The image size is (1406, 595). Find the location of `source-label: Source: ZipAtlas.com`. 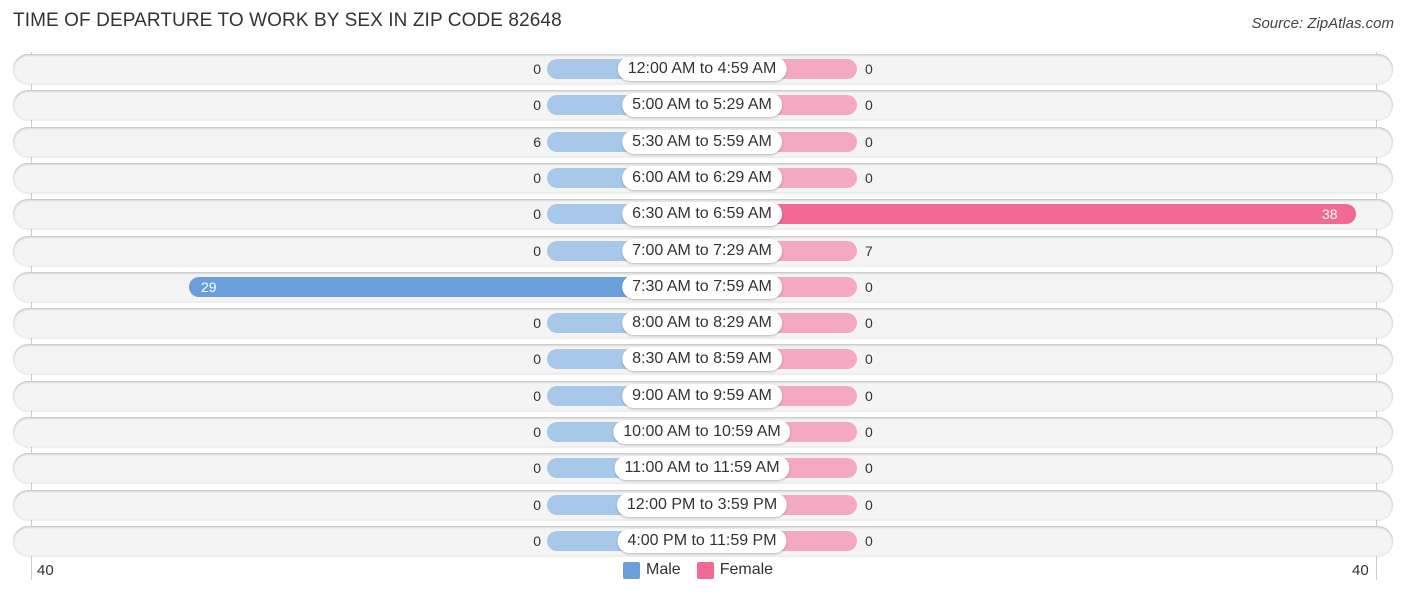

source-label: Source: ZipAtlas.com is located at coordinates (1322, 23).